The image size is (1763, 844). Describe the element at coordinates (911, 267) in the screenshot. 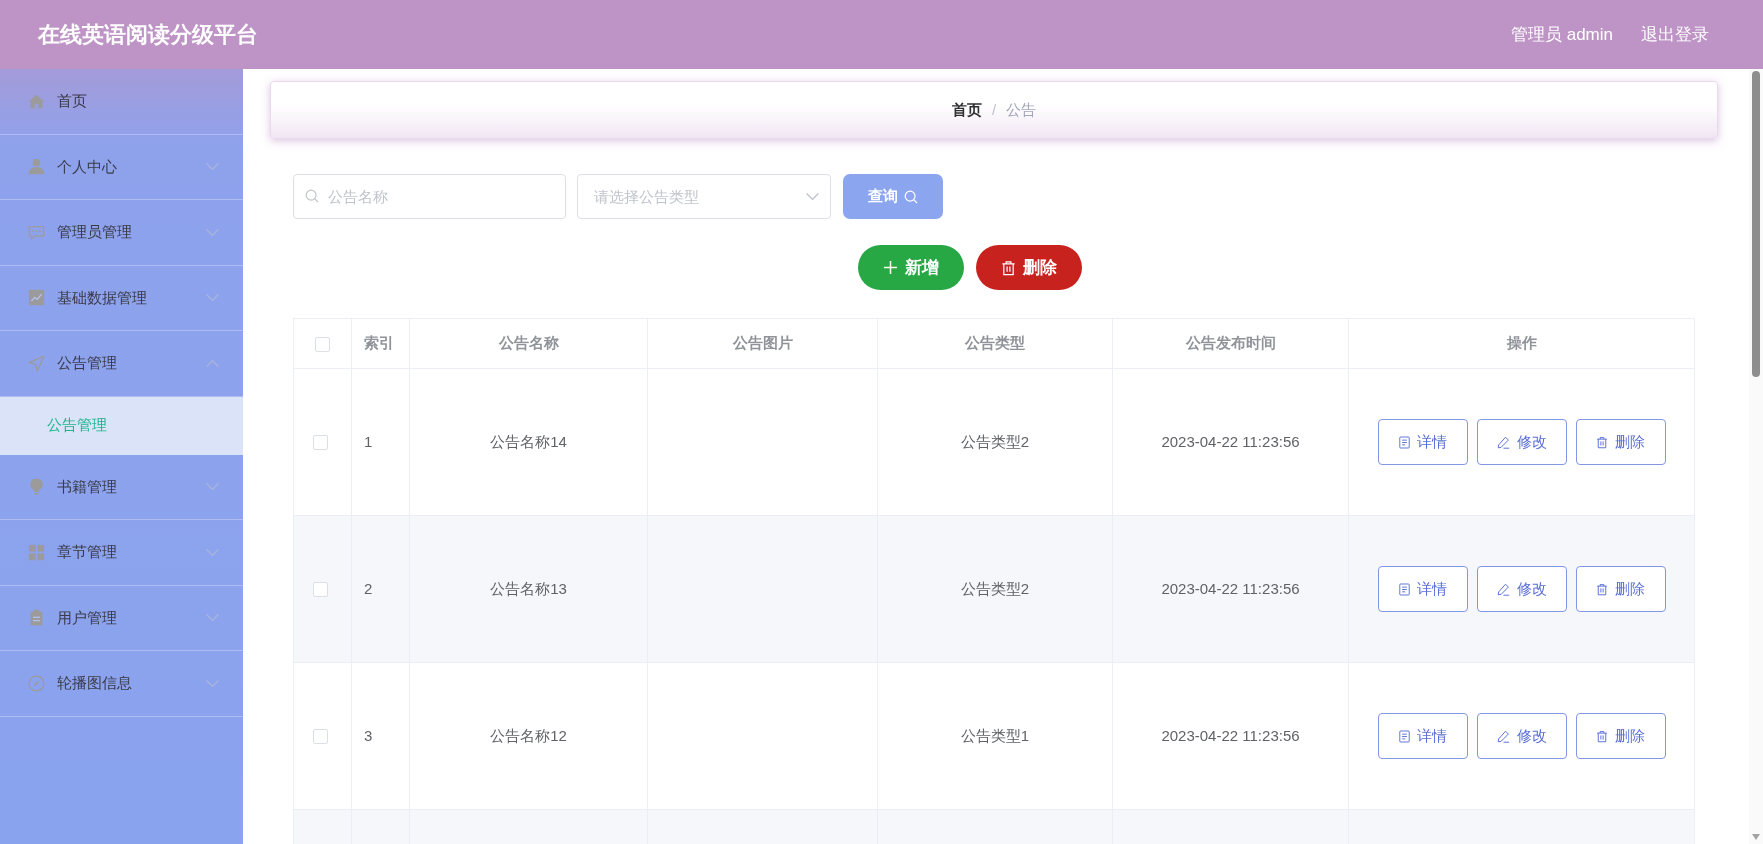

I see `add-button: 新增` at that location.